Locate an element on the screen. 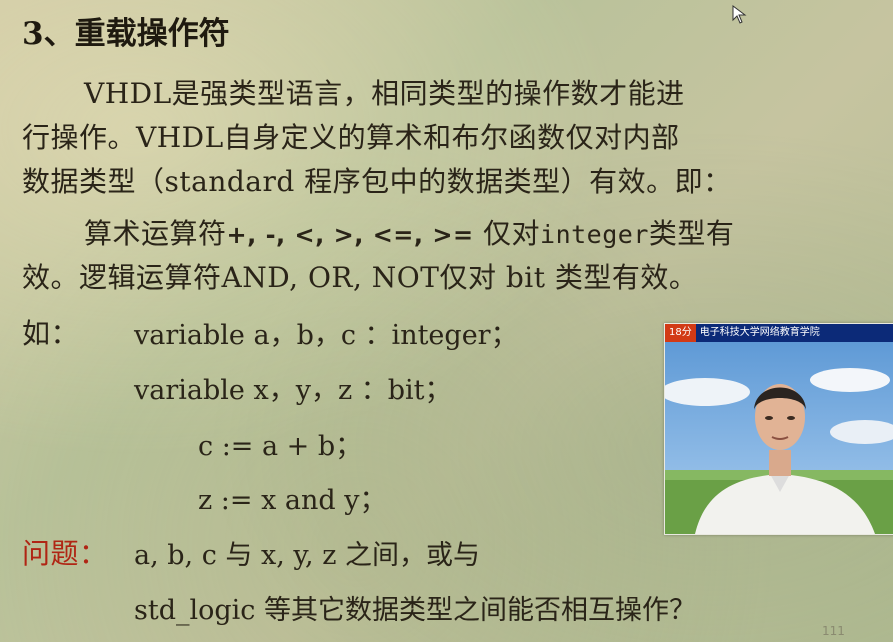  para1-line3: 数据类型（standard 程序包中的数据类型）有效。即： is located at coordinates (377, 181).